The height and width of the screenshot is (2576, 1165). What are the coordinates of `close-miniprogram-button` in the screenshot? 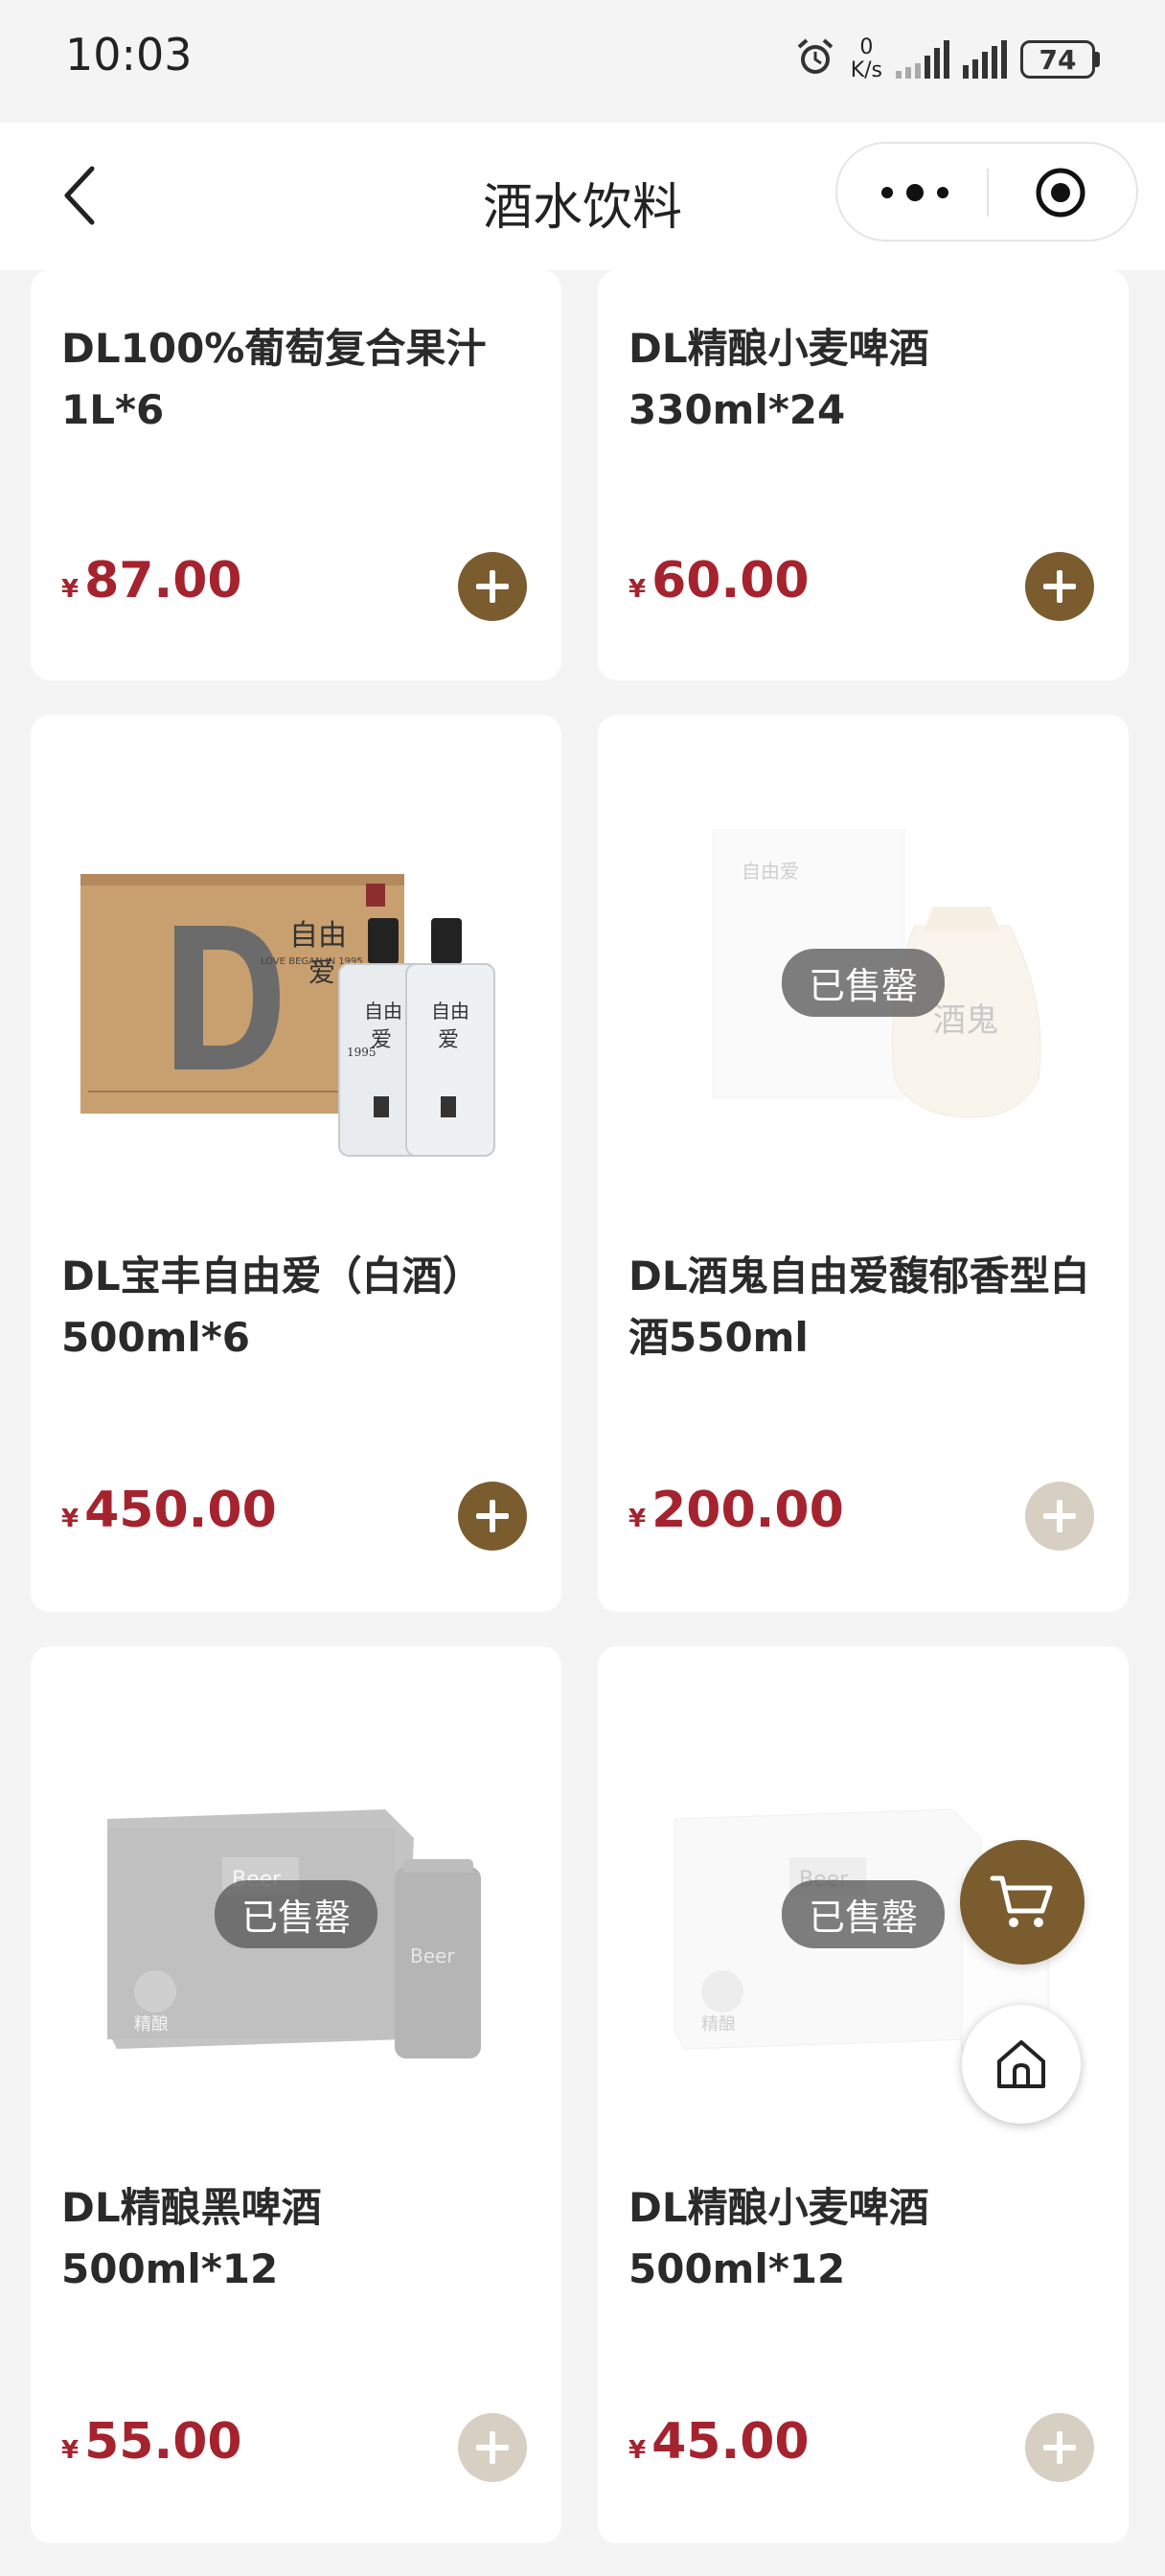 It's located at (1060, 193).